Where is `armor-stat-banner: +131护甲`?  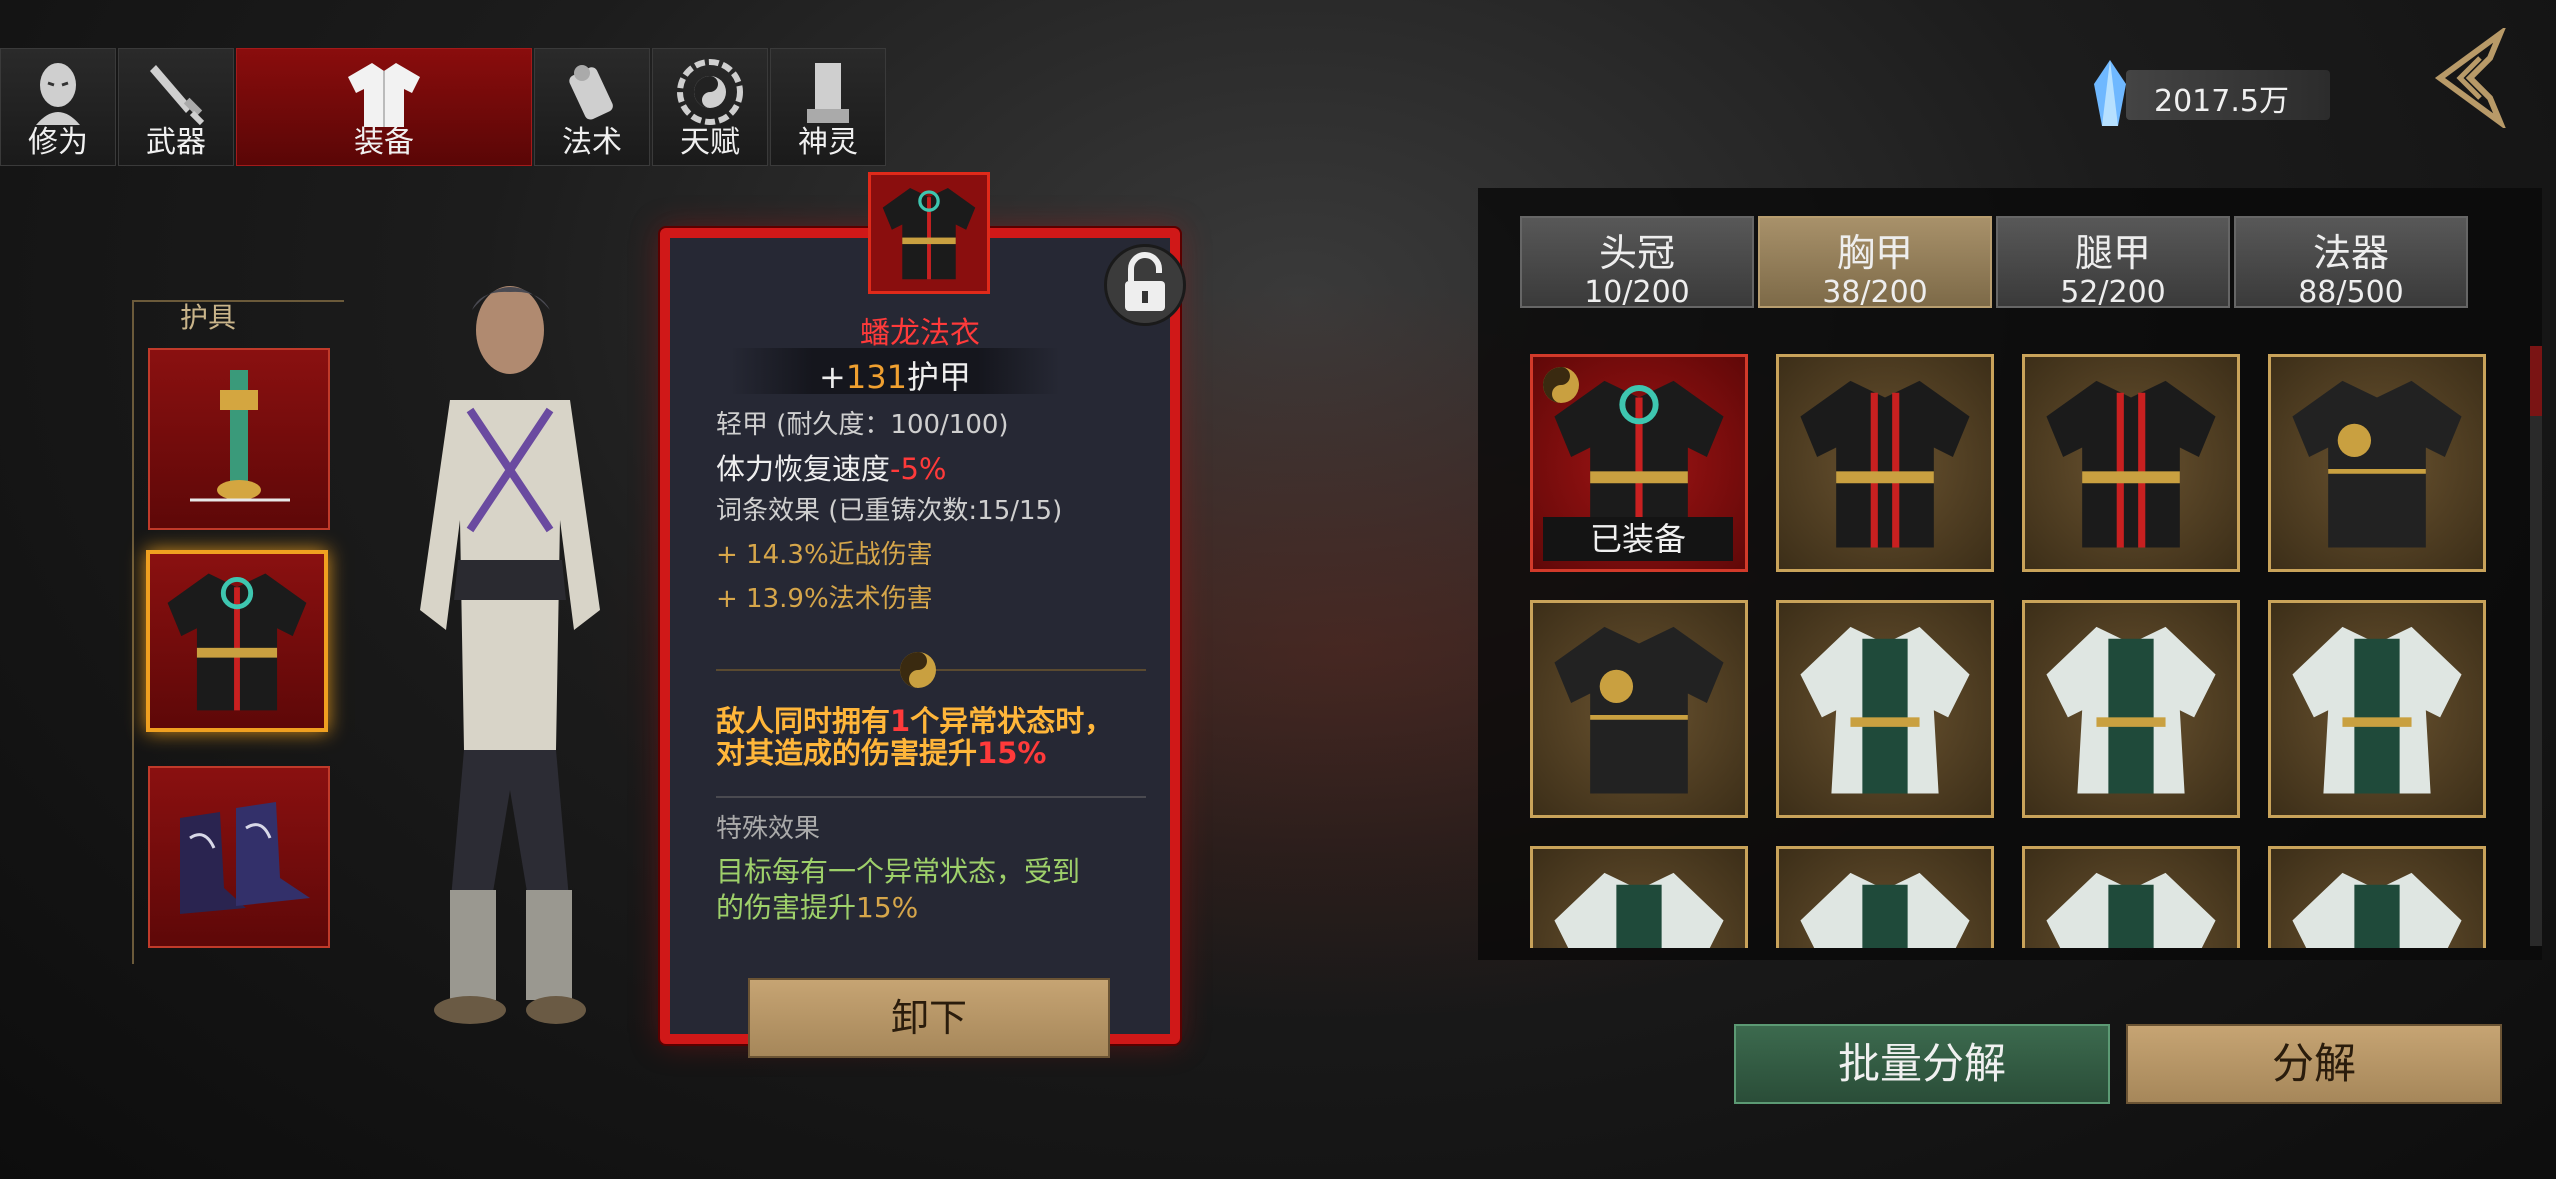
armor-stat-banner: +131护甲 is located at coordinates (895, 372).